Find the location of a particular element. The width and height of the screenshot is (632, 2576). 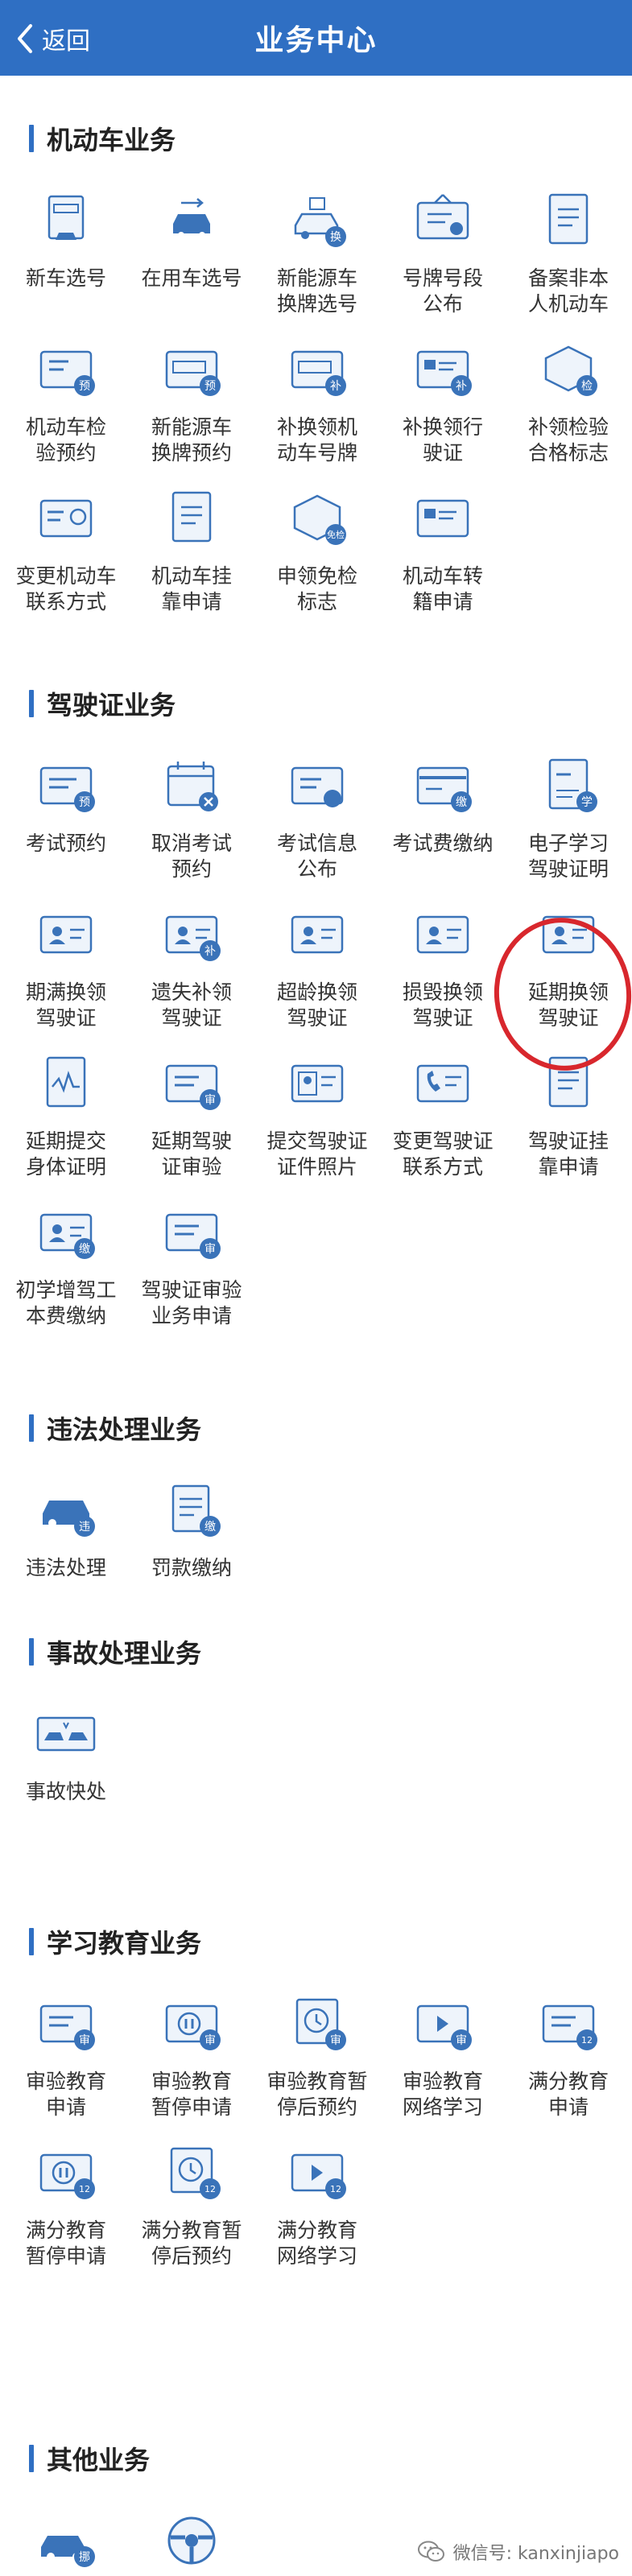

service-item: 提交驾驶证 证件照片 is located at coordinates (317, 1126).